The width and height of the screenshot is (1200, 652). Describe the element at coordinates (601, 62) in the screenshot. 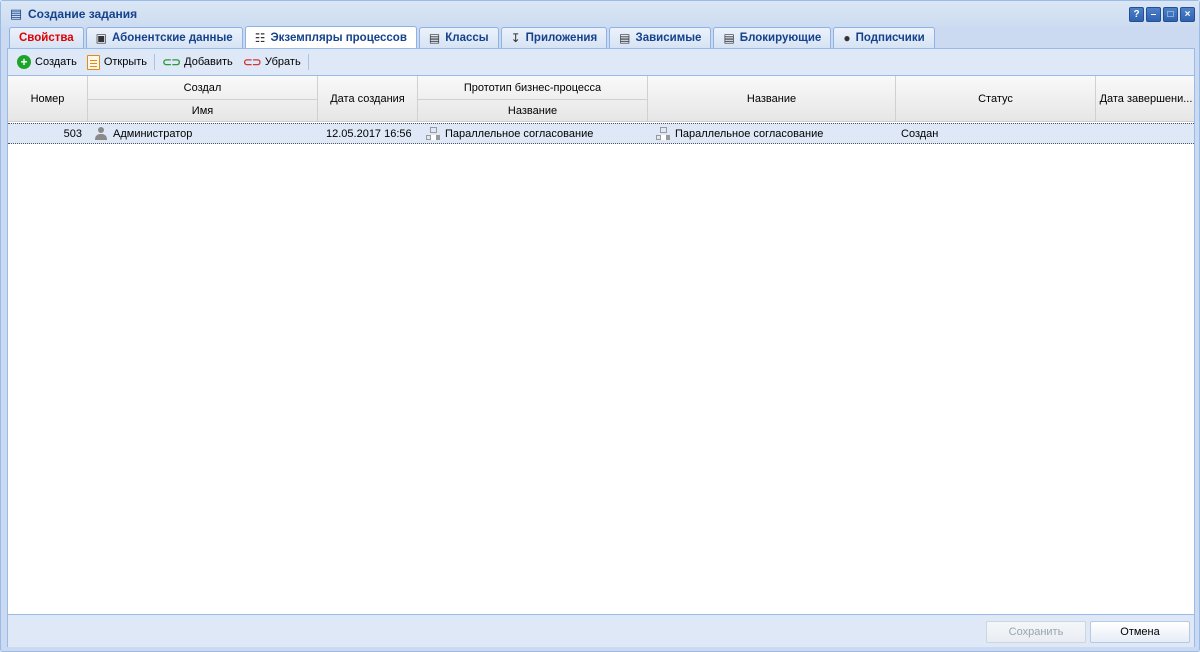

I see `grid-toolbar: + Создать Открыть ⊂⊃ Добавить ⊂⊃ Убрать` at that location.